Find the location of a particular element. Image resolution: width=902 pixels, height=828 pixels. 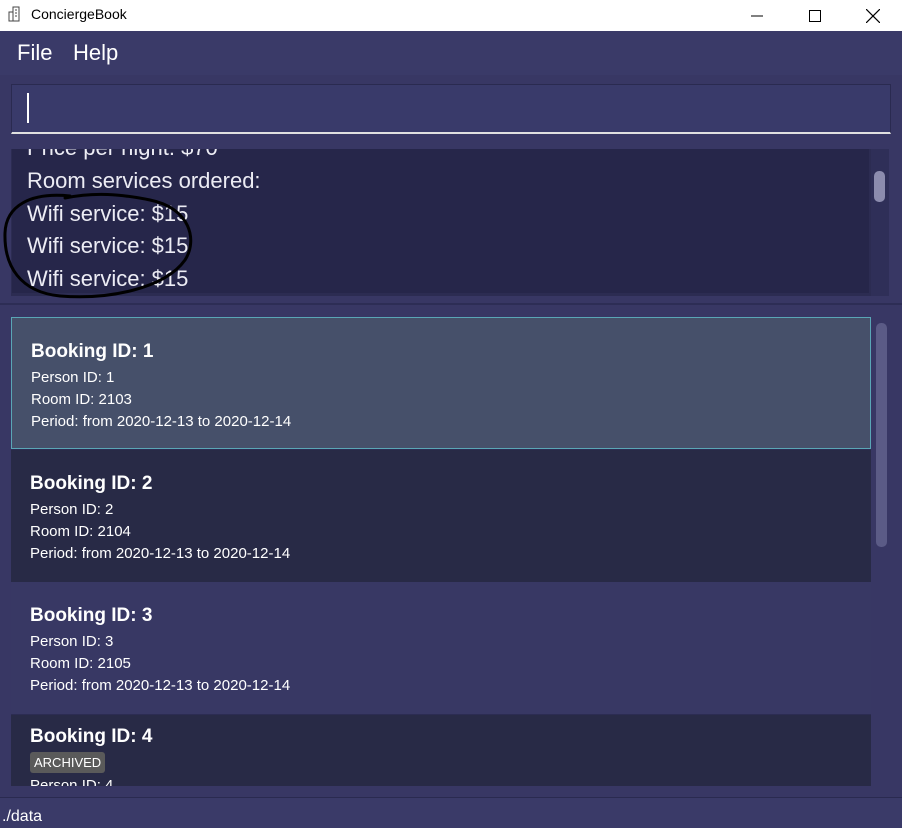

booking-title: Booking ID: 4 is located at coordinates (91, 736).